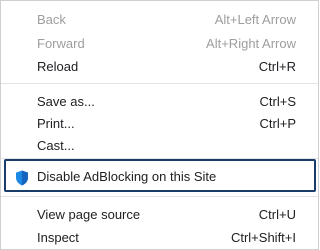 The image size is (320, 250). I want to click on menu-item-disable-adblocking: Disable AdBlocking on this Site, so click(160, 175).